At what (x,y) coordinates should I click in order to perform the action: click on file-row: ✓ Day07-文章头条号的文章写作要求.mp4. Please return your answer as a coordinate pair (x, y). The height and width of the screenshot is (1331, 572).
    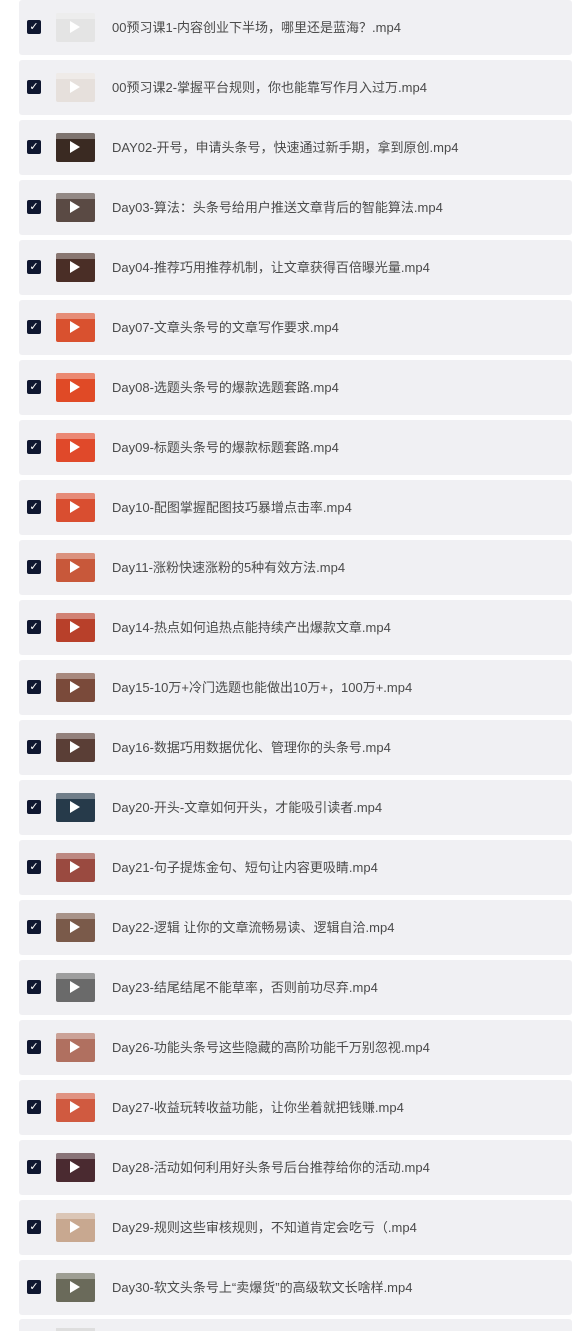
    Looking at the image, I should click on (295, 327).